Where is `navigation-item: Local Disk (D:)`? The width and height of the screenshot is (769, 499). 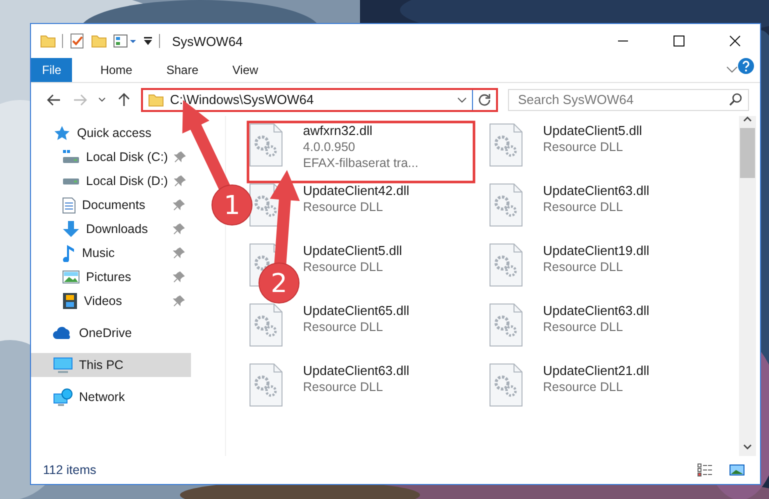
navigation-item: Local Disk (D:) is located at coordinates (111, 181).